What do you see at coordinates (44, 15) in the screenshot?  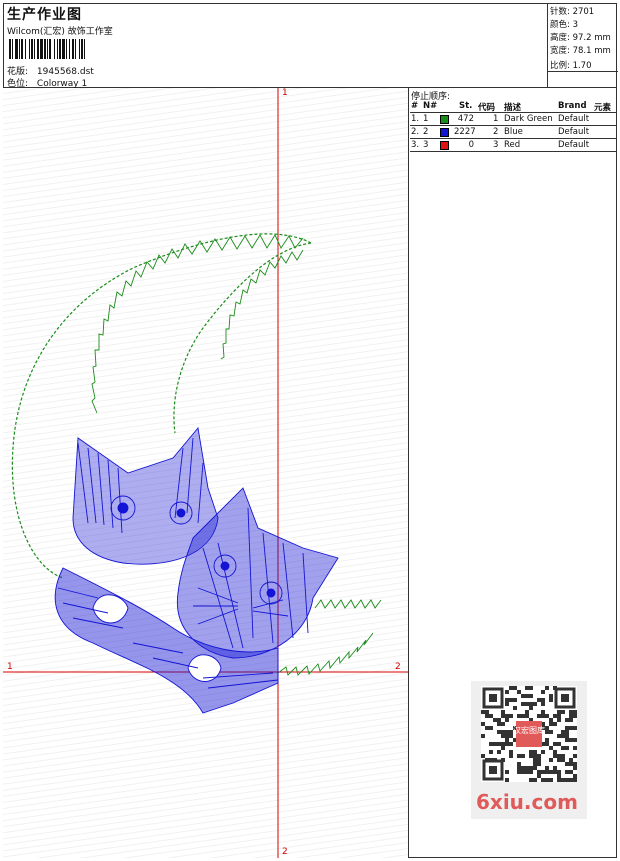 I see `sheet-title: 生产作业图` at bounding box center [44, 15].